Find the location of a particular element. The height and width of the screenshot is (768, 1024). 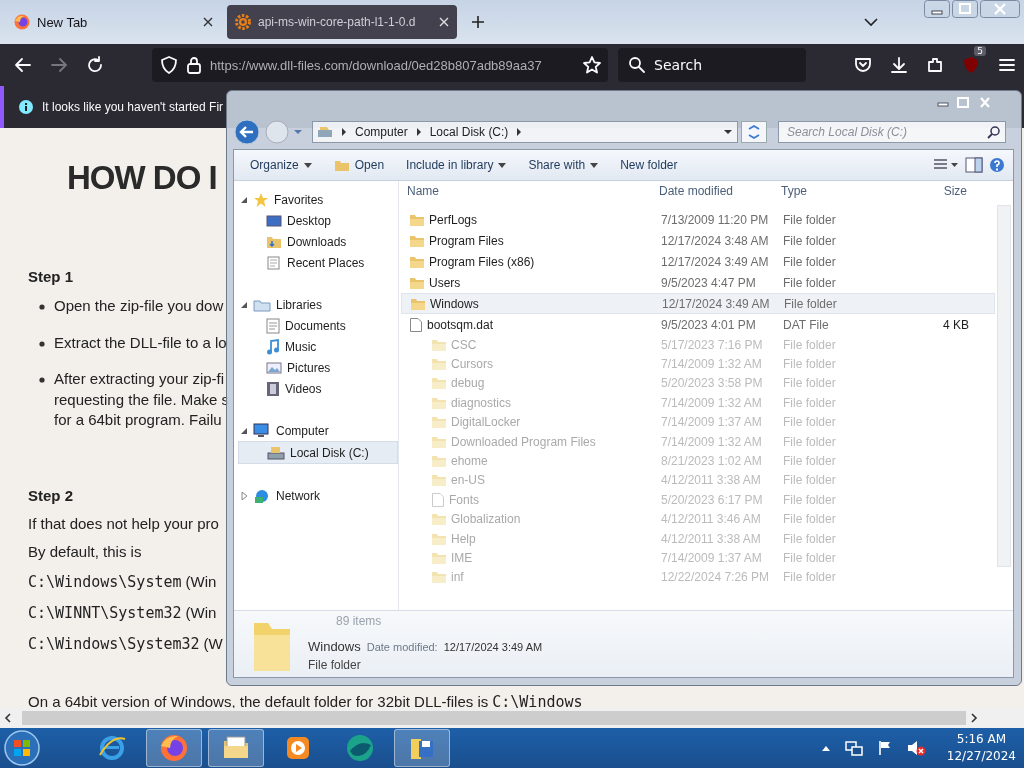

address-bar: https://www.dll-files.com/download/0ed28b807adb89aa37 is located at coordinates (380, 65).